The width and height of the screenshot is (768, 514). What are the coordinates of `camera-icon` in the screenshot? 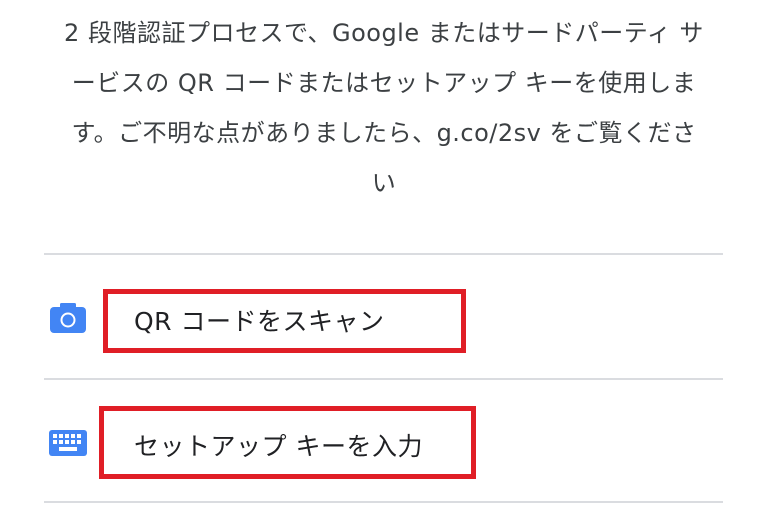 It's located at (68, 318).